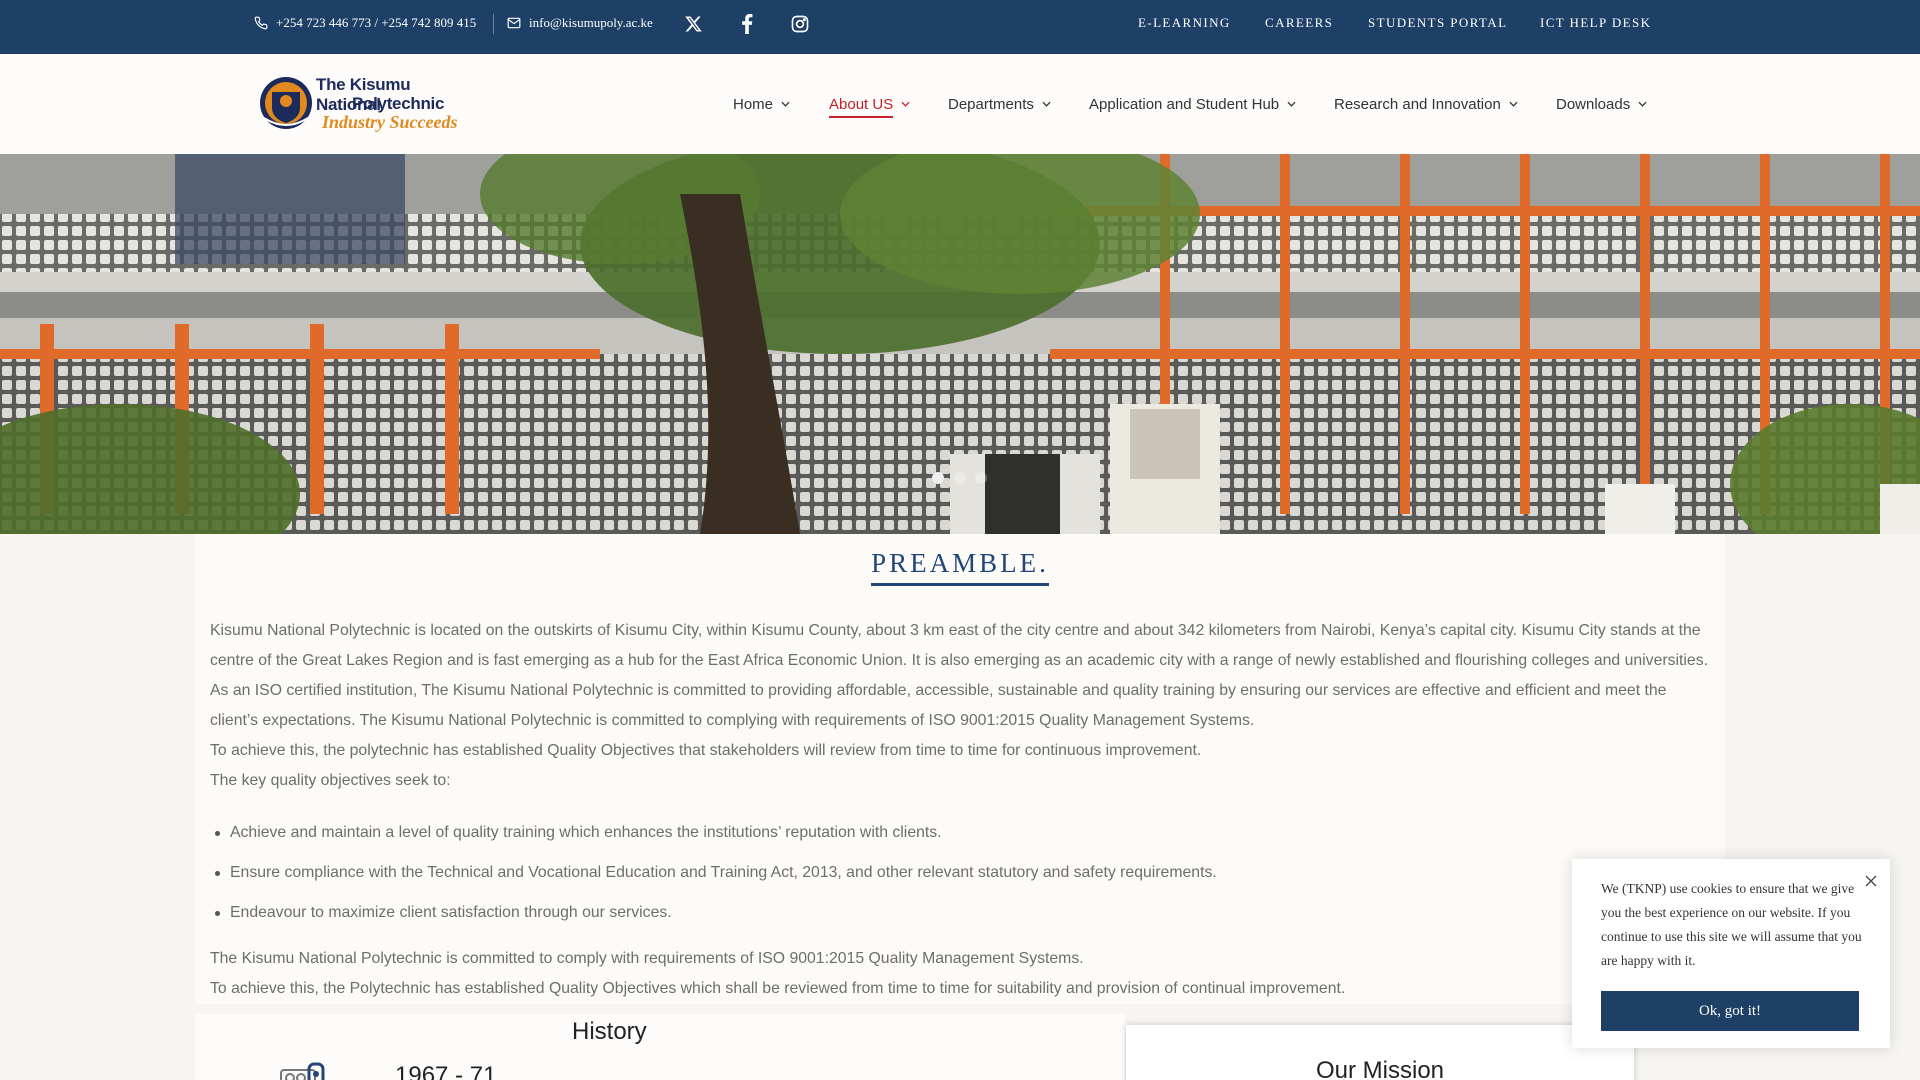 The height and width of the screenshot is (1080, 1920). I want to click on nav-departments: Departments, so click(999, 104).